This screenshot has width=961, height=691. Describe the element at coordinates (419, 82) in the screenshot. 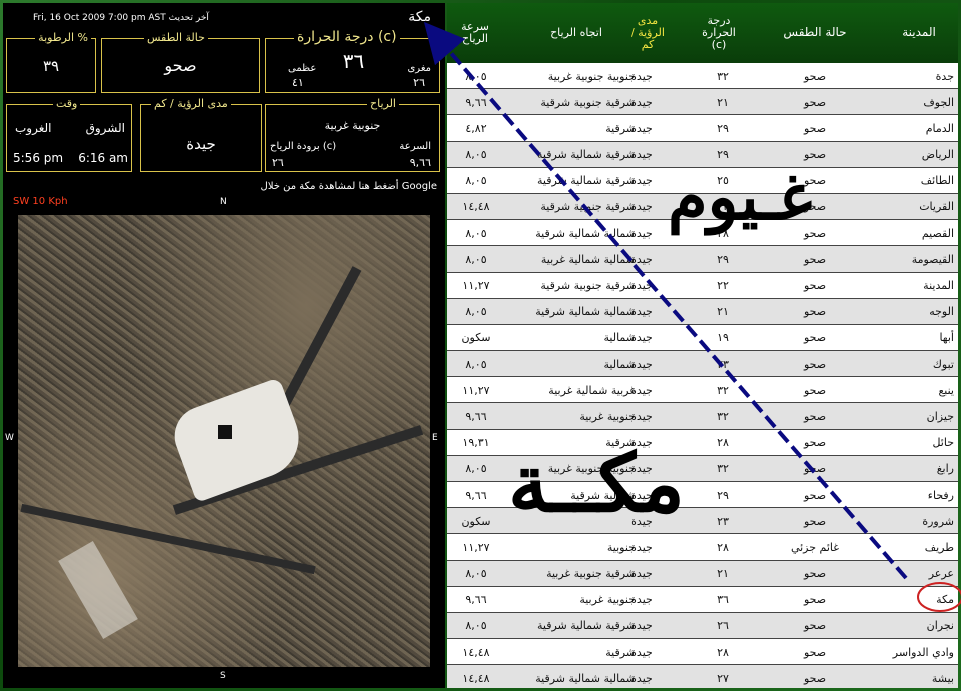

I see `temp-min-value: ٢٦` at that location.